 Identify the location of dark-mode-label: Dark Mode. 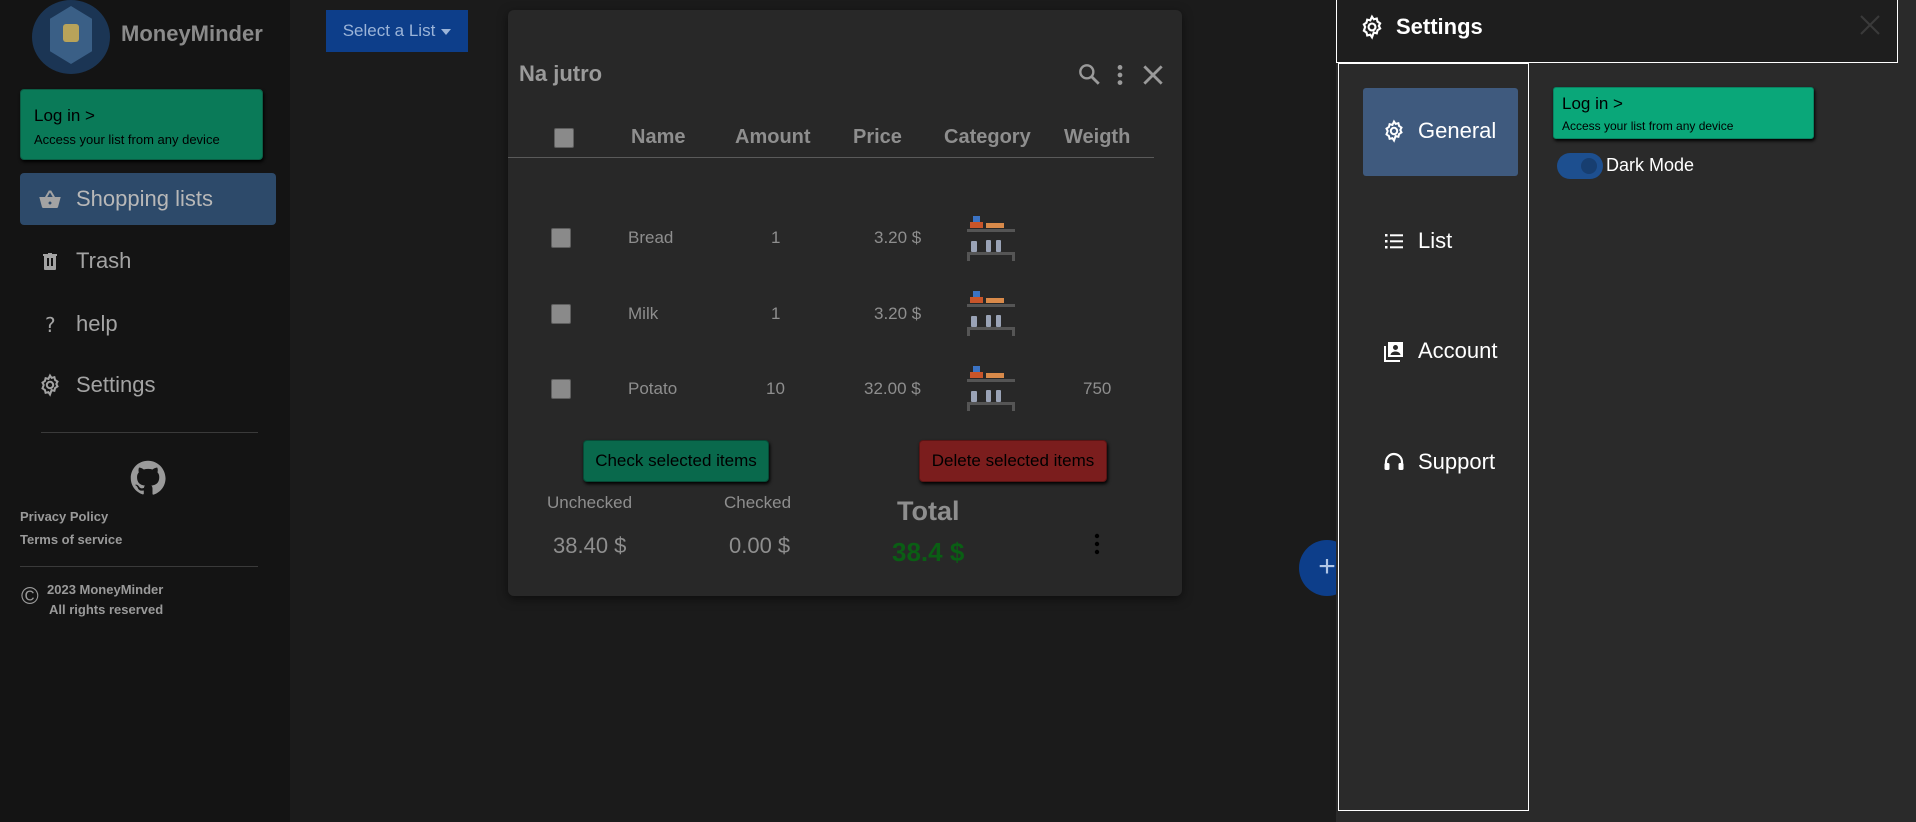
(1650, 165).